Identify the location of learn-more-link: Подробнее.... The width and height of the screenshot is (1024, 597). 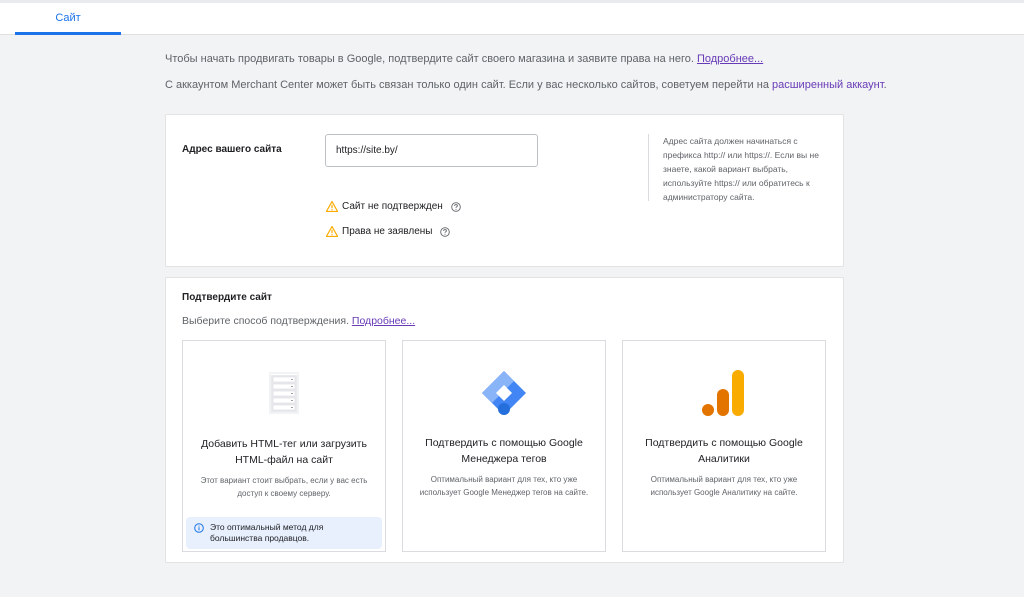
(730, 59).